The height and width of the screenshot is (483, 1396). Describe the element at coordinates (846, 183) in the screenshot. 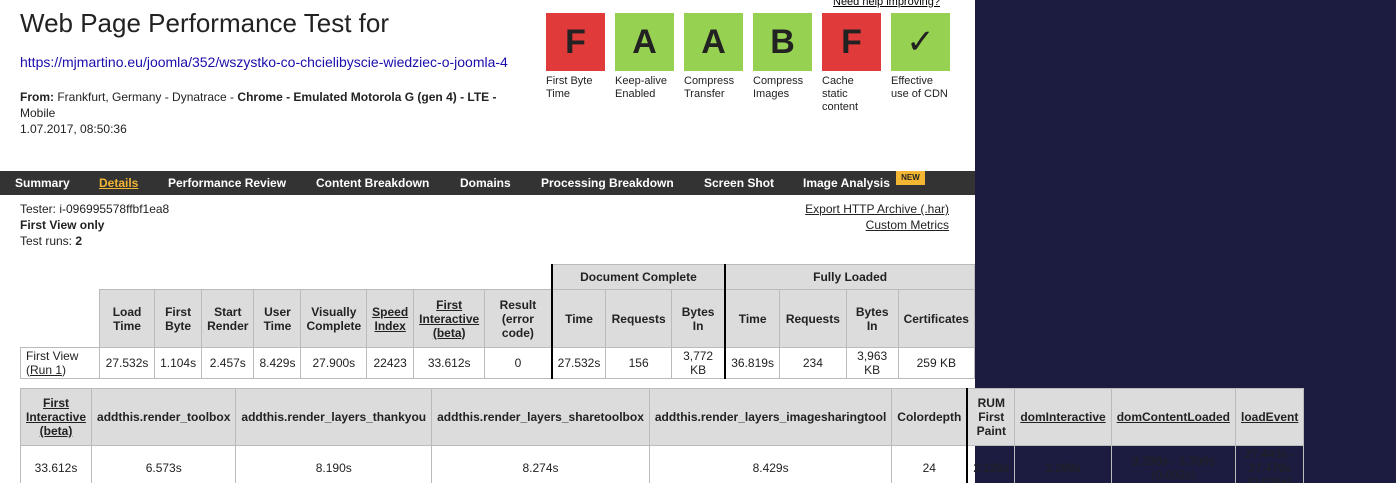

I see `tab-image-analysis: Image Analysis` at that location.